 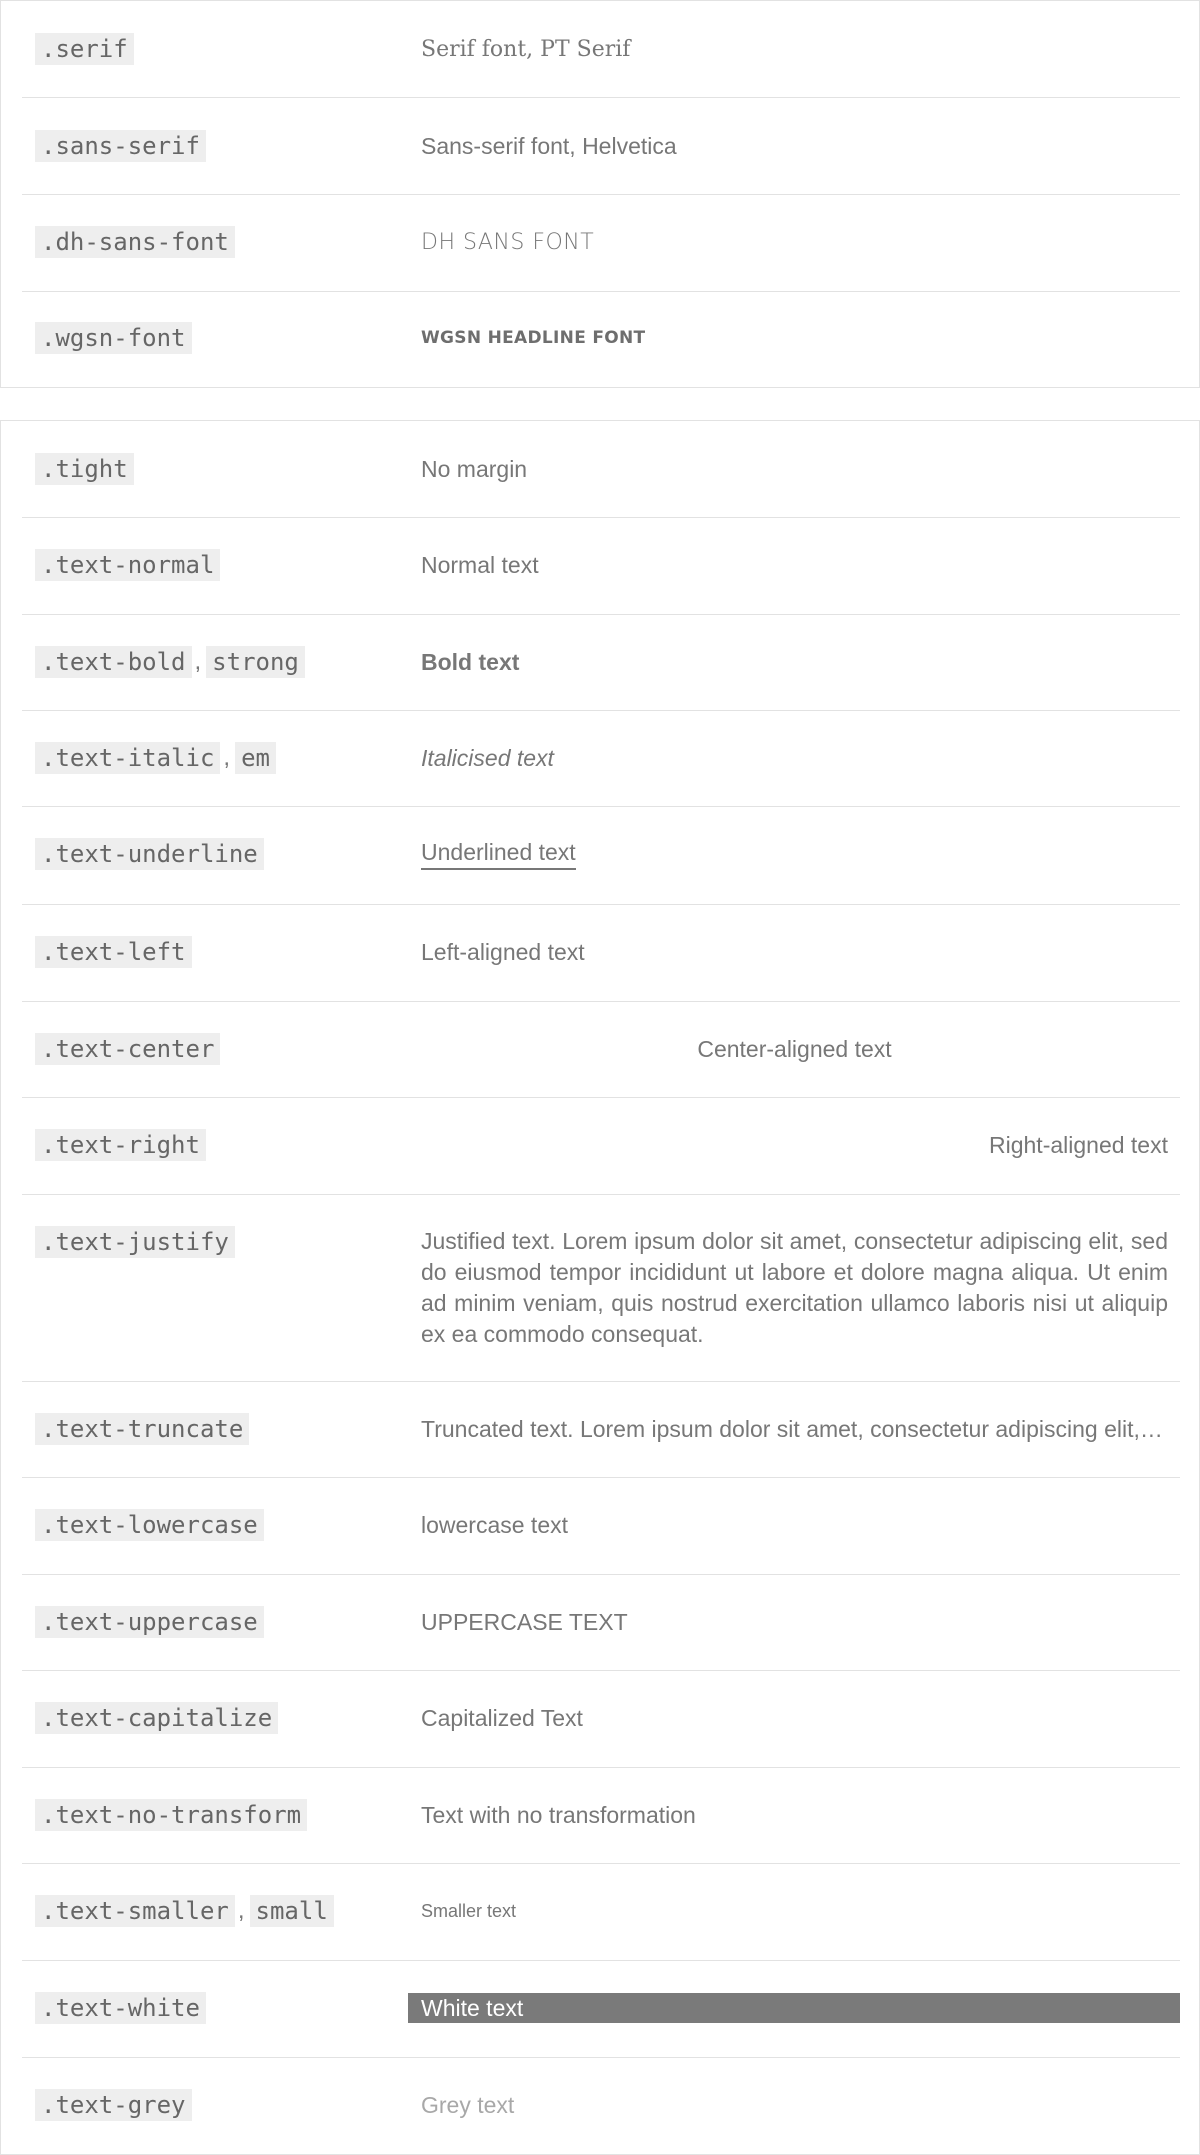 I want to click on class-name: .text-left, so click(x=113, y=952).